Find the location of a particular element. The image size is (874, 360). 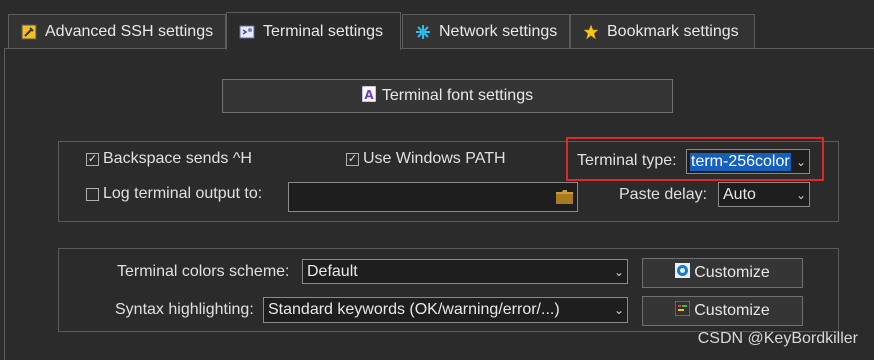

customize-colors-button: Customize is located at coordinates (722, 273).